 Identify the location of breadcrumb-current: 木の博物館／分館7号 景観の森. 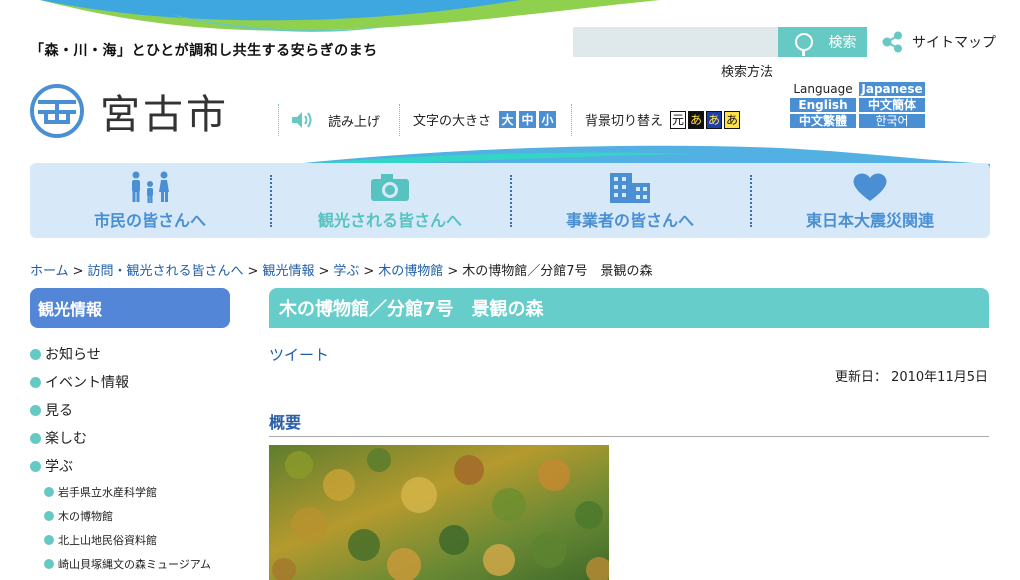
(557, 271).